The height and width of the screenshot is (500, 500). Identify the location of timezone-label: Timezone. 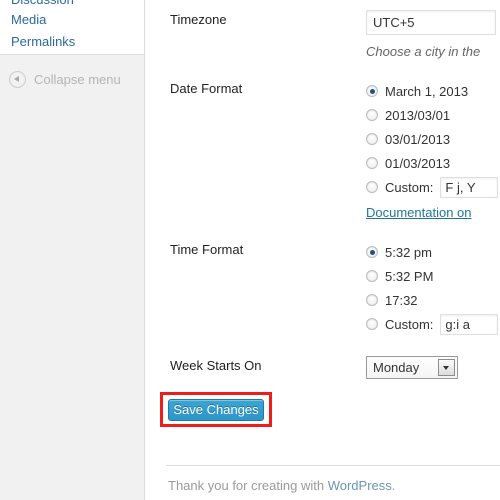
(198, 19).